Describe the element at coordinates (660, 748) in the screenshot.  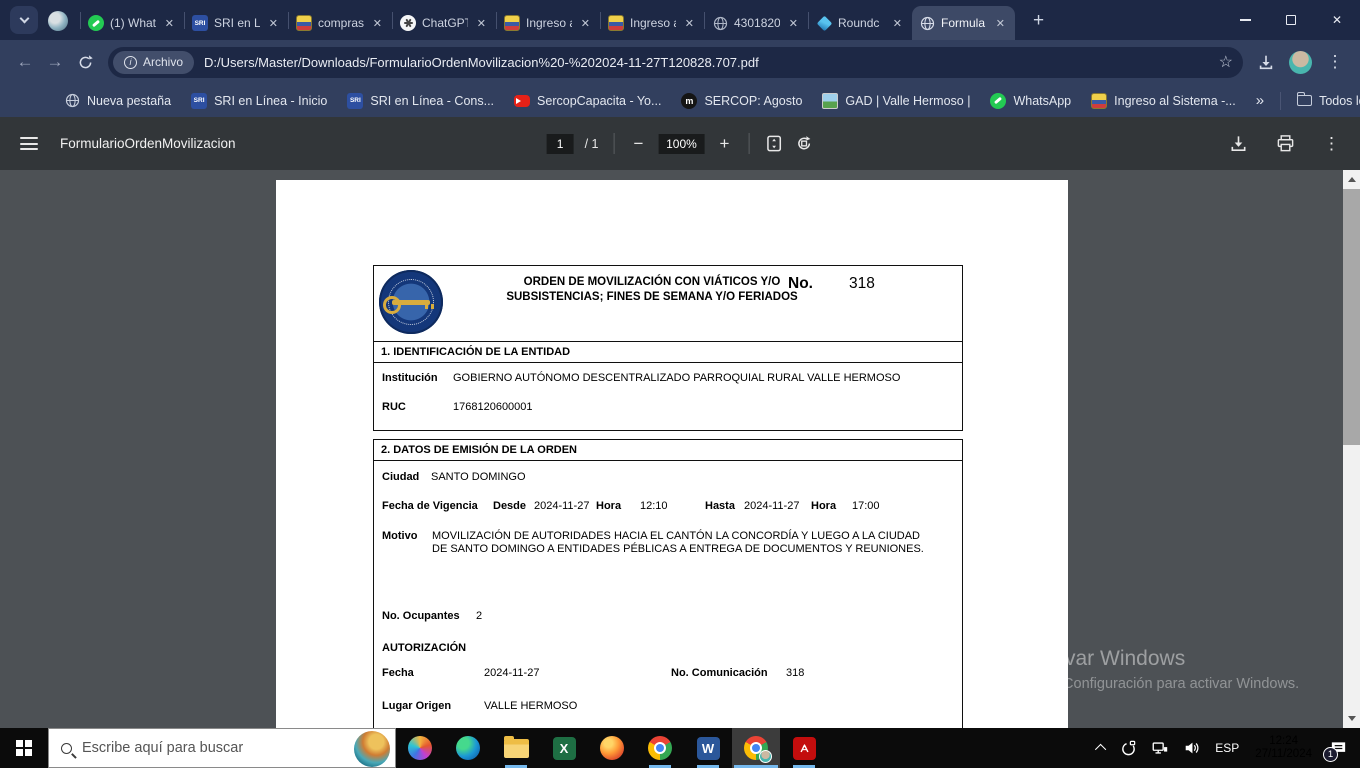
I see `taskbar-chrome` at that location.